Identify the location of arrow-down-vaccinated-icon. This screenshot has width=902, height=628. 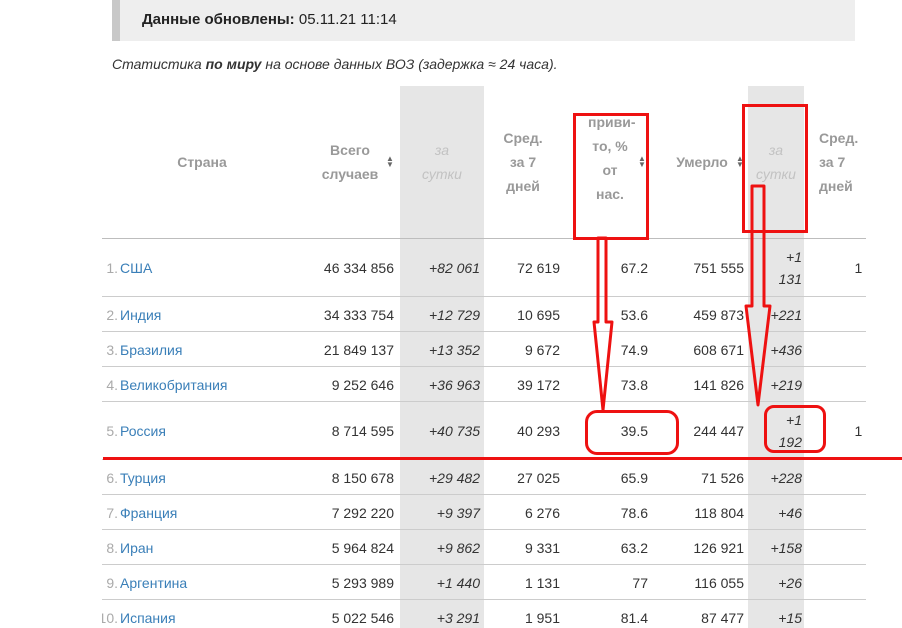
(603, 324).